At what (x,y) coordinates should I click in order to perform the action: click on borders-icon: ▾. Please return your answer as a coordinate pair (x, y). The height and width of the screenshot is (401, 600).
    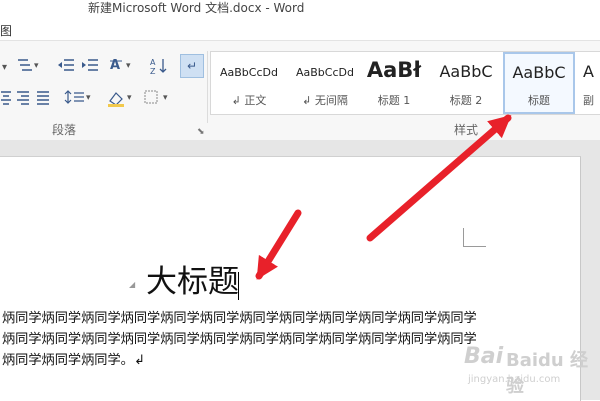
    Looking at the image, I should click on (158, 97).